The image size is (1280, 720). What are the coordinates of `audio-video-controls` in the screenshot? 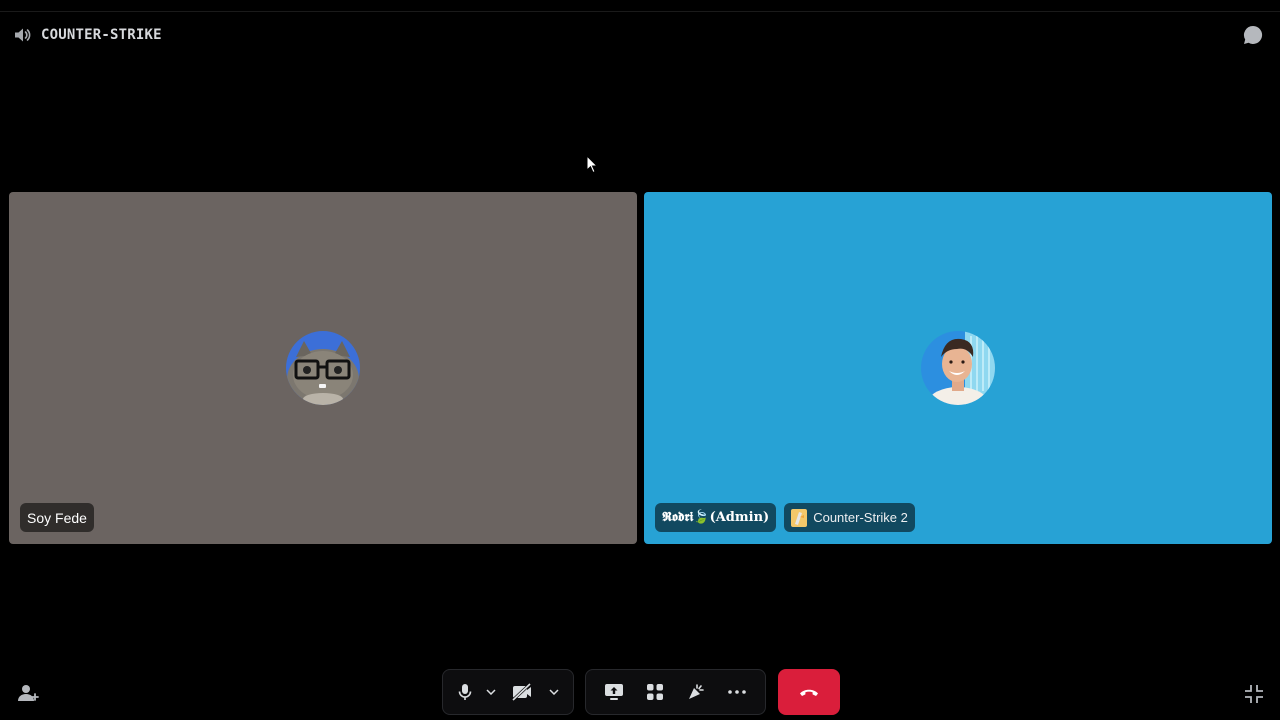 It's located at (508, 692).